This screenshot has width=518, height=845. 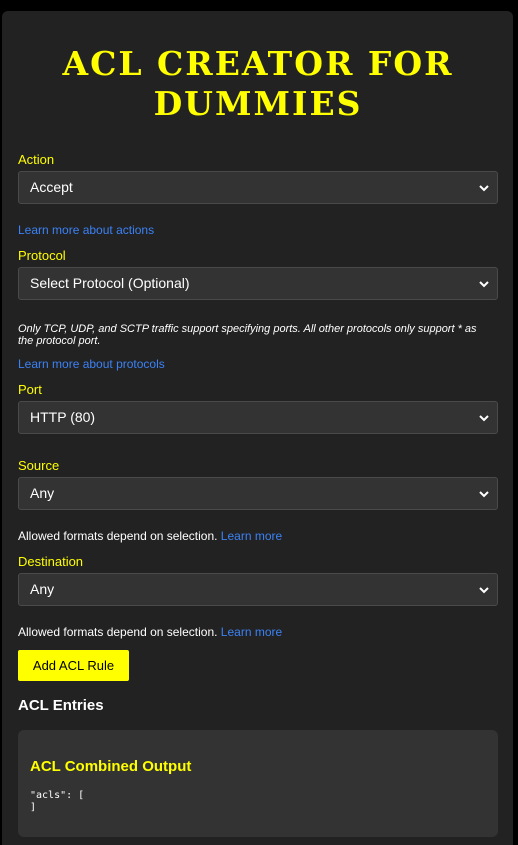 I want to click on port-label: Port, so click(x=30, y=389).